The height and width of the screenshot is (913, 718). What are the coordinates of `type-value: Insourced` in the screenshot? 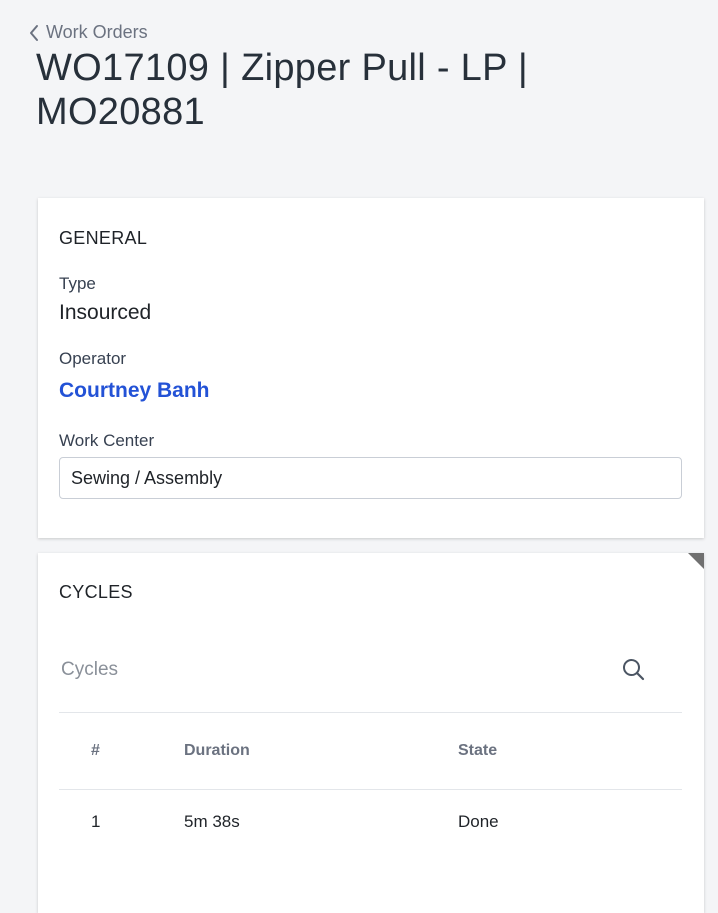 It's located at (105, 312).